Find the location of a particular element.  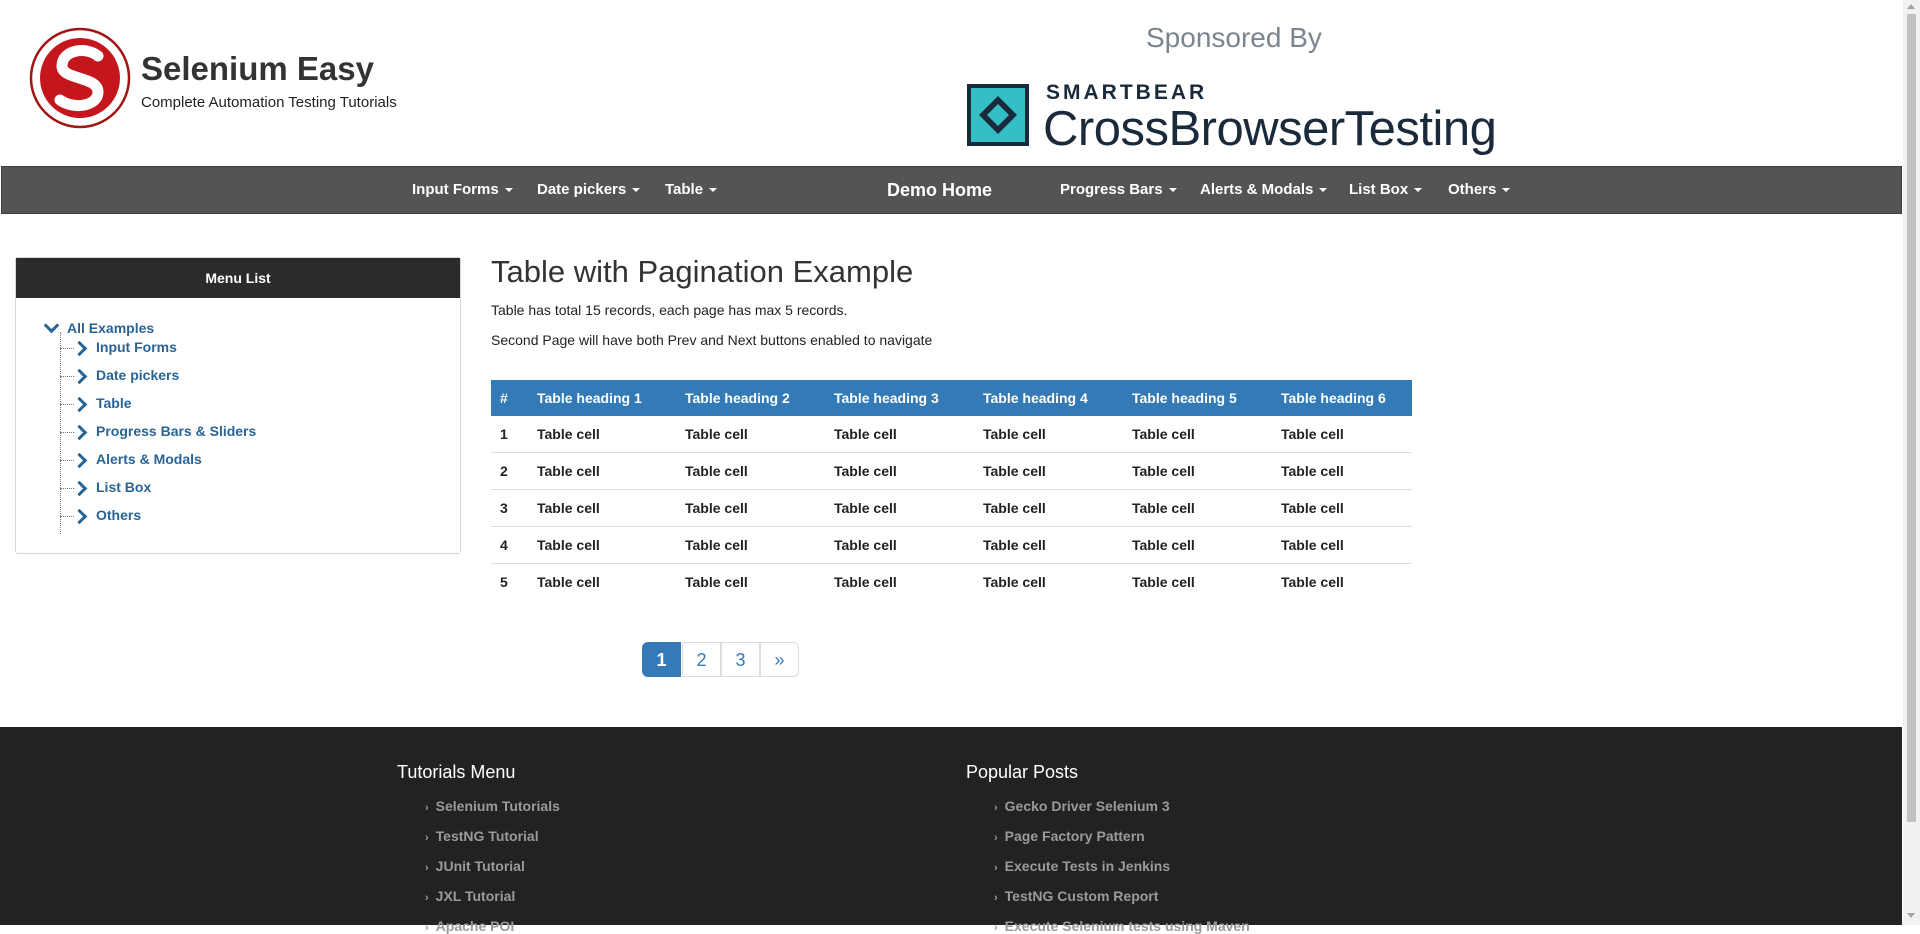

footer-link: › Execute Tests in Jenkins is located at coordinates (1082, 866).